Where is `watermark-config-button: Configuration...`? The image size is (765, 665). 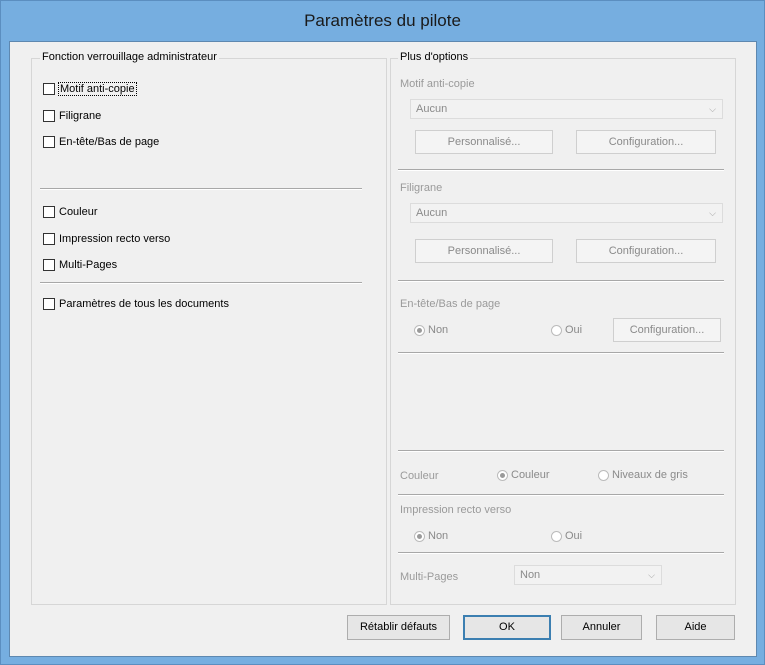
watermark-config-button: Configuration... is located at coordinates (646, 251).